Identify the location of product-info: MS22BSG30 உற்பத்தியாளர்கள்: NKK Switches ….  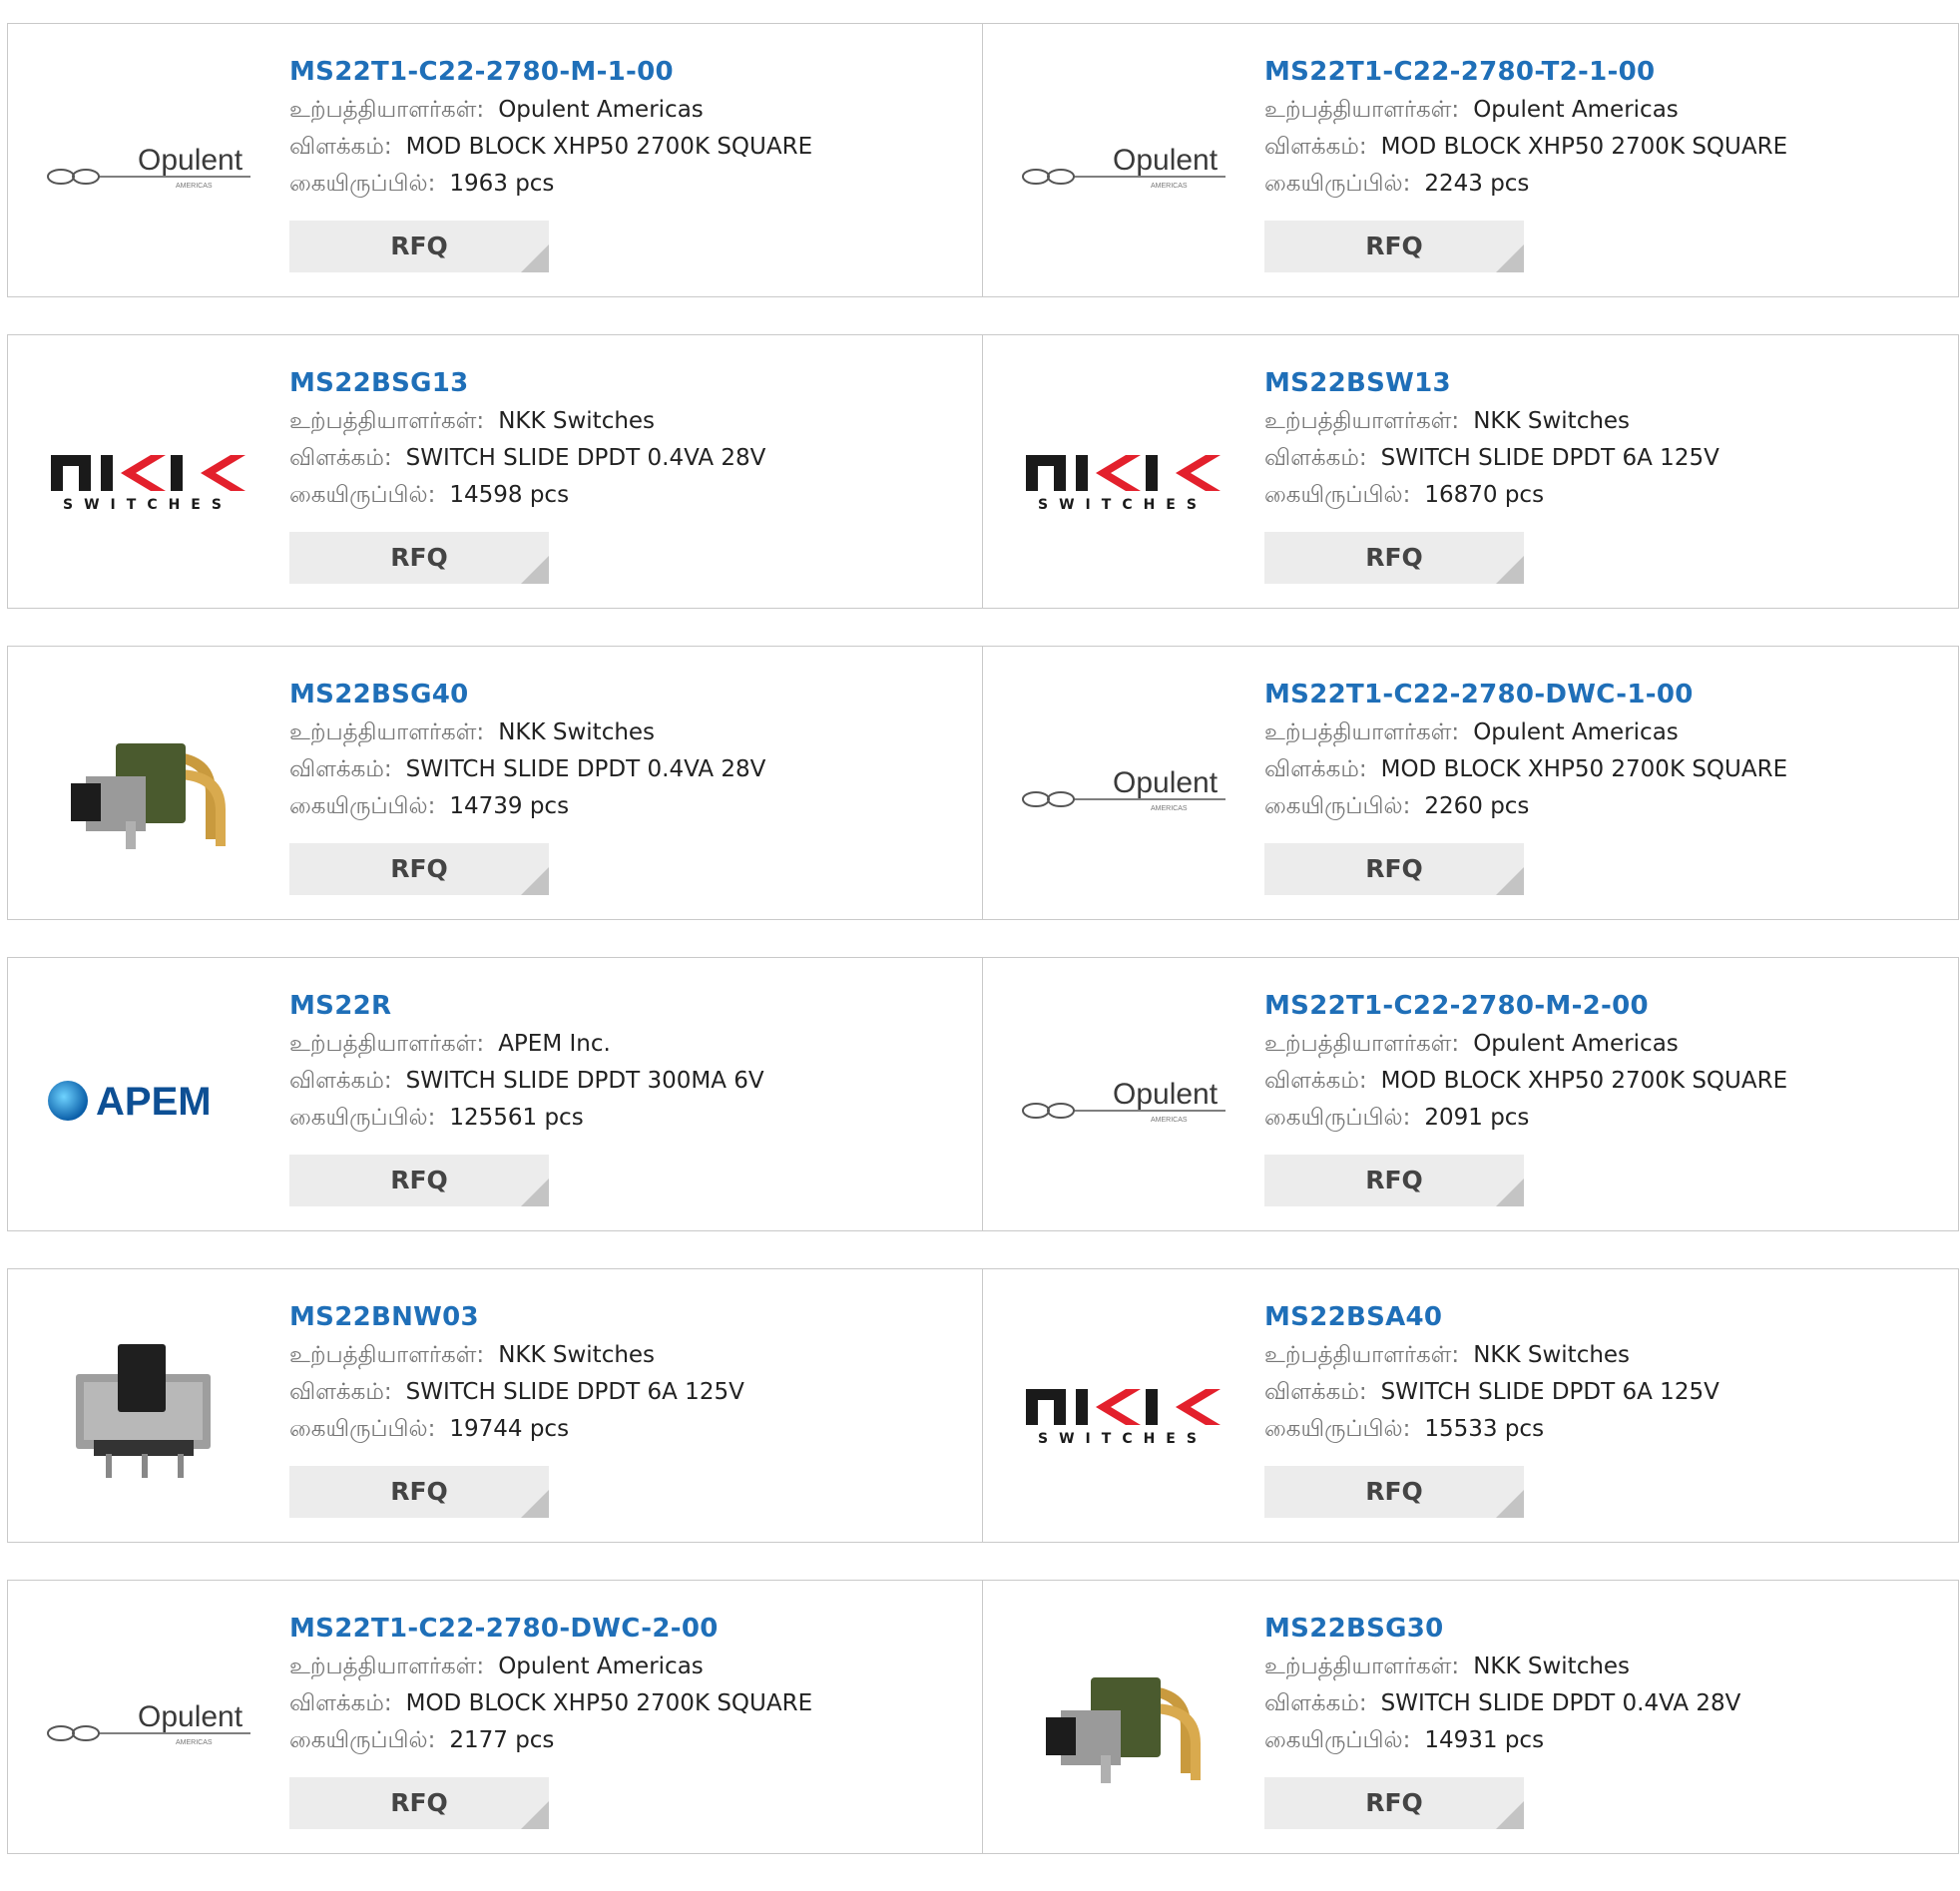
(1502, 1719).